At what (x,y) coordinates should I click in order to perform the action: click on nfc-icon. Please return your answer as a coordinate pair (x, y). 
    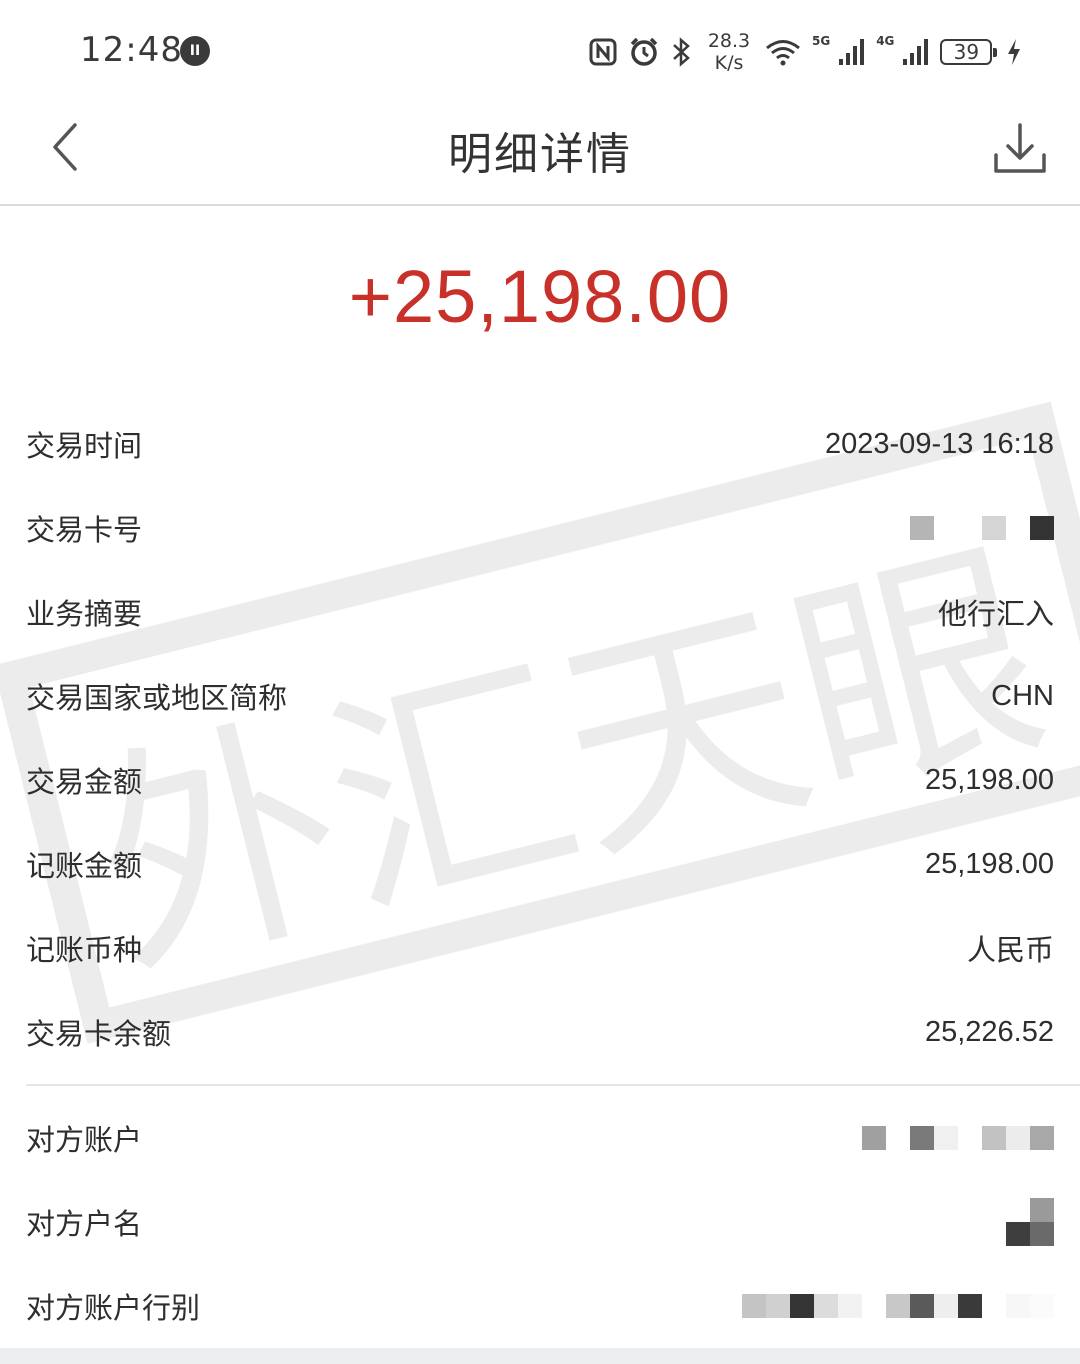
    Looking at the image, I should click on (603, 52).